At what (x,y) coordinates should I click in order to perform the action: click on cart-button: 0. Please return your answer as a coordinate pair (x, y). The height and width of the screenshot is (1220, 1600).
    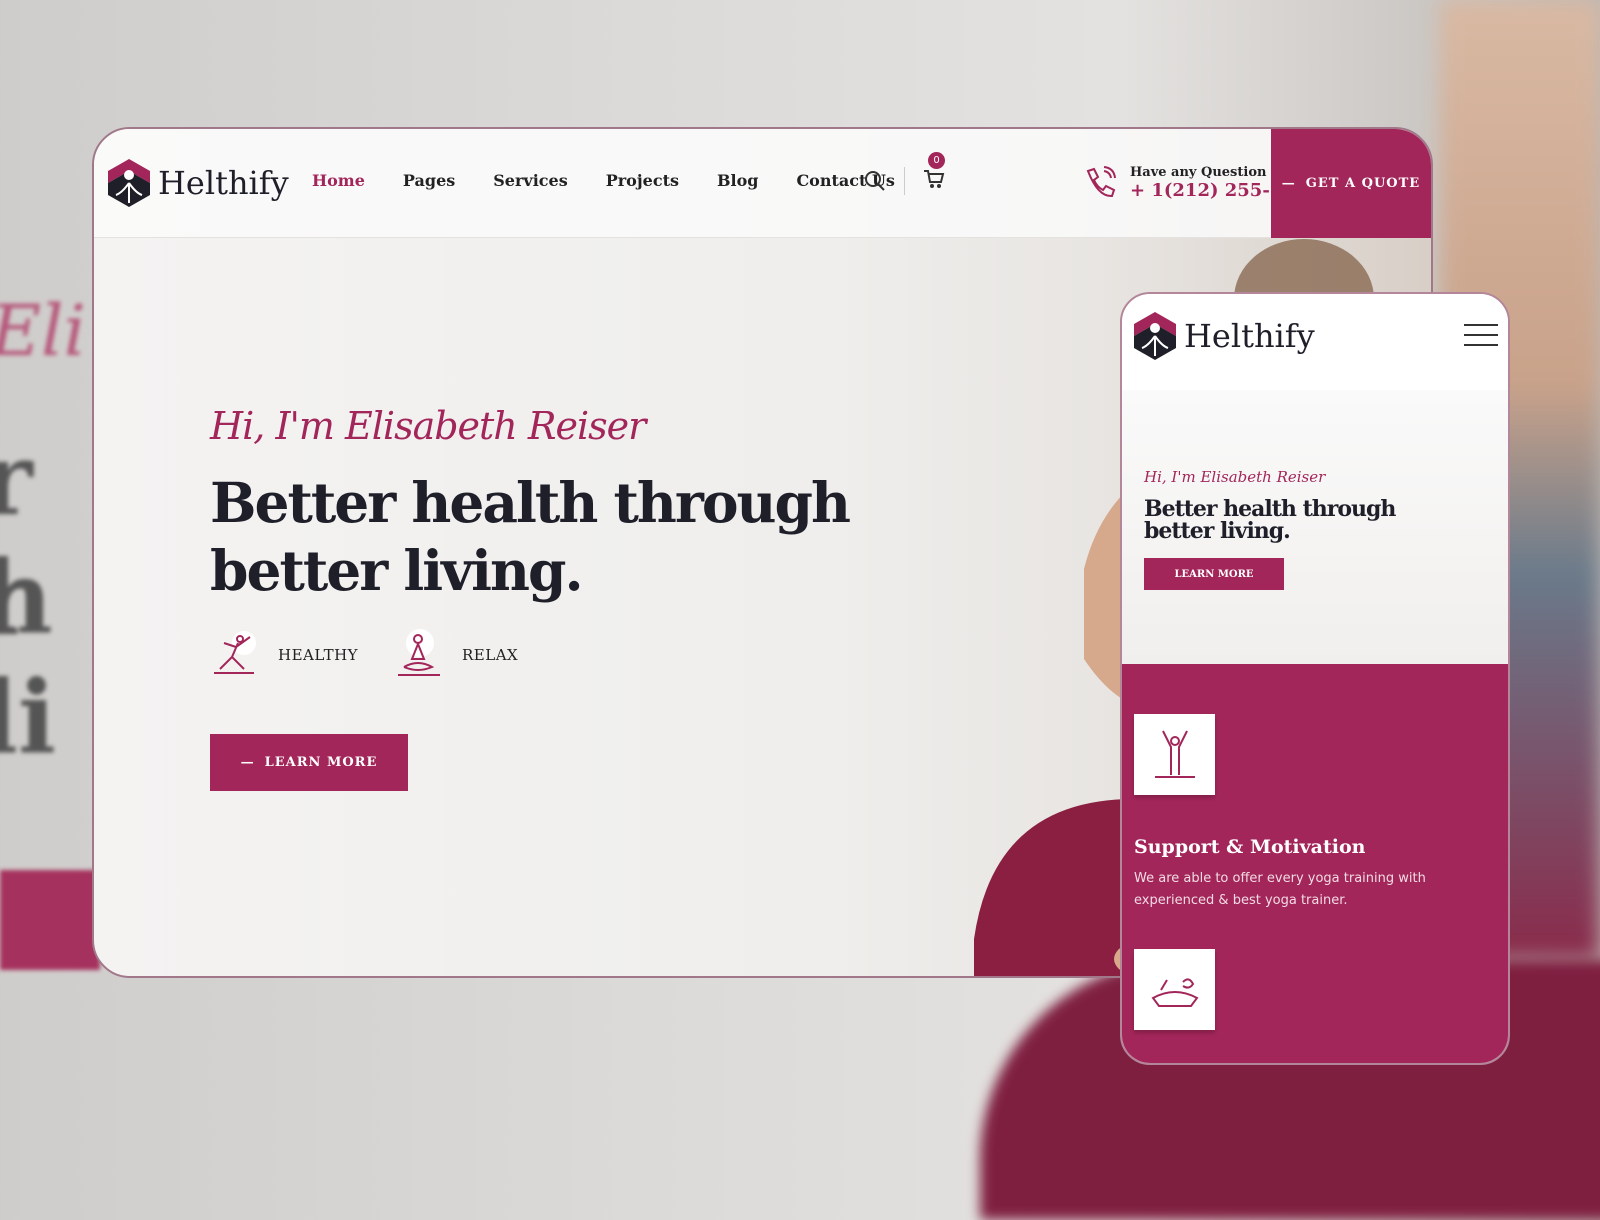
    Looking at the image, I should click on (934, 173).